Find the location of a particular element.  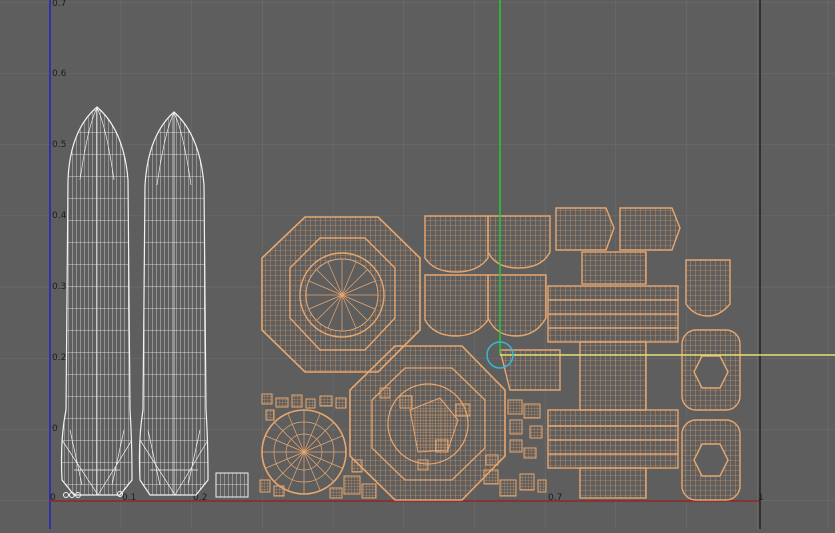

uv-shell-circle-small is located at coordinates (304, 452).